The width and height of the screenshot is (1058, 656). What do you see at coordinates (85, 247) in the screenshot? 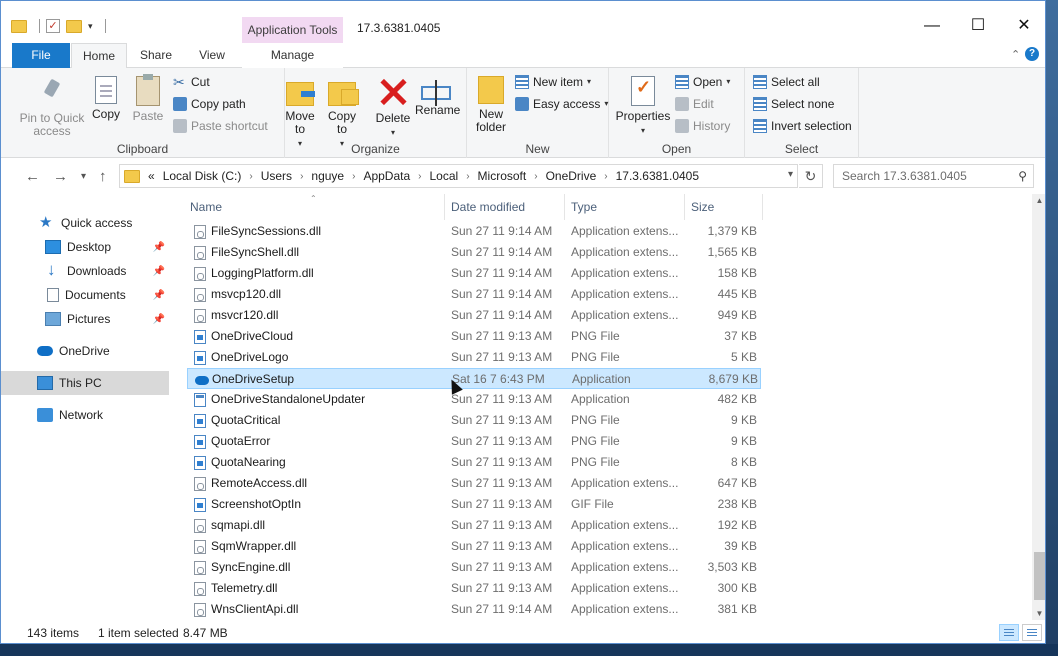
I see `nav-item-desktop: Desktop 📌` at bounding box center [85, 247].